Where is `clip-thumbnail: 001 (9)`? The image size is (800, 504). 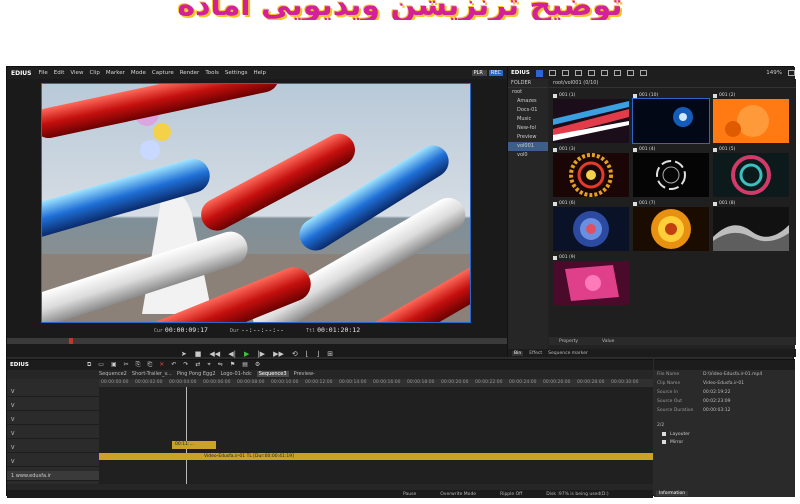
clip-thumbnail: 001 (9) is located at coordinates (591, 280).